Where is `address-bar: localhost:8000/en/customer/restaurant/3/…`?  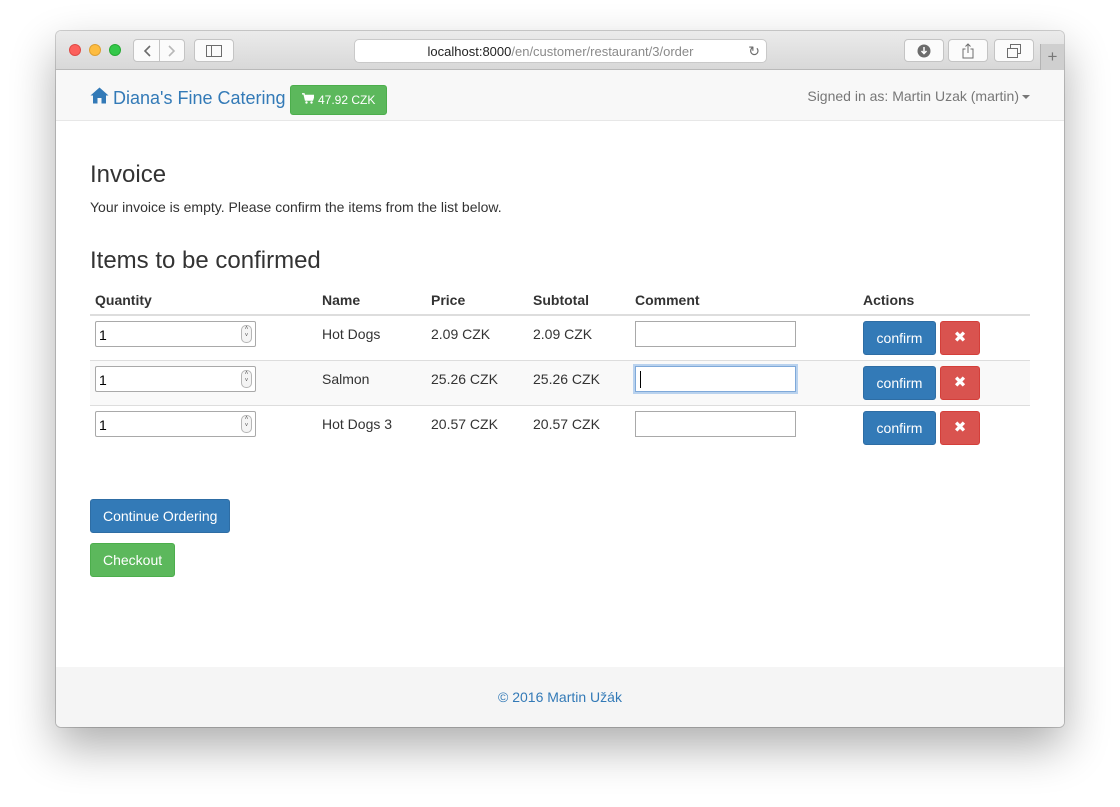
address-bar: localhost:8000/en/customer/restaurant/3/… is located at coordinates (560, 51).